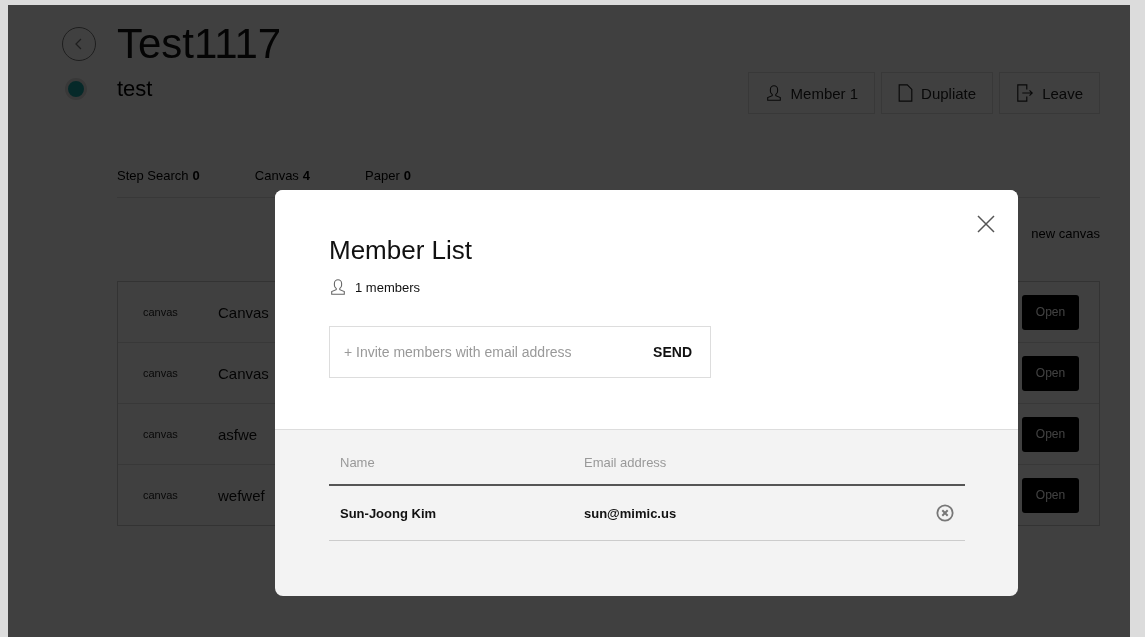  What do you see at coordinates (135, 89) in the screenshot?
I see `page-subtitle: test` at bounding box center [135, 89].